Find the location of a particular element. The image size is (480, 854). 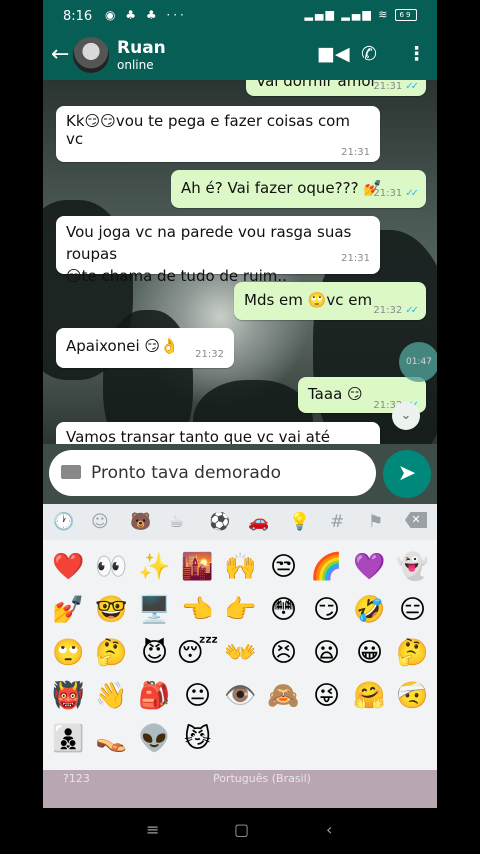

emoji-key: 😏 is located at coordinates (326, 610).